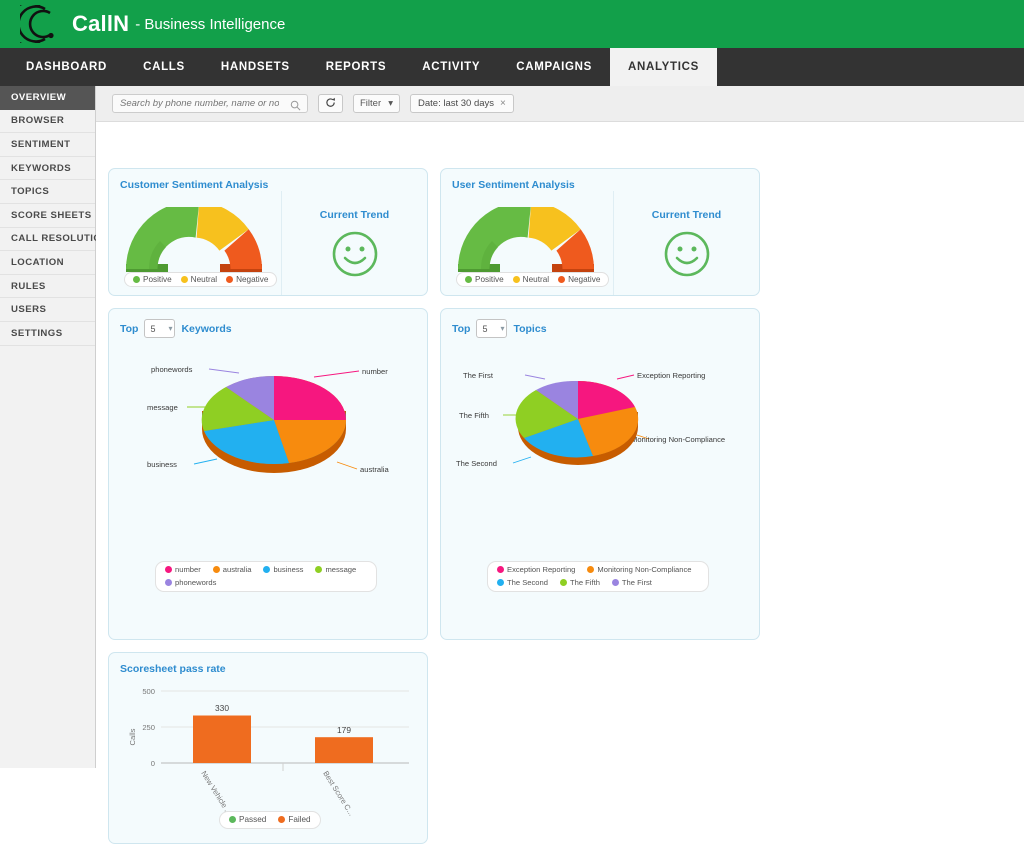  Describe the element at coordinates (639, 569) in the screenshot. I see `legend-item-monitoring-non-compliance: Monitoring Non-Compliance` at that location.